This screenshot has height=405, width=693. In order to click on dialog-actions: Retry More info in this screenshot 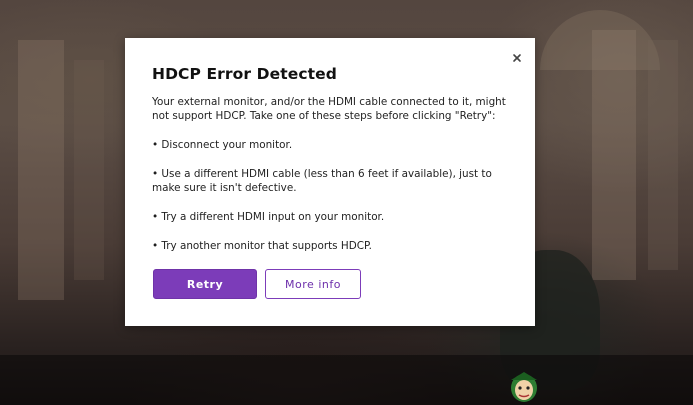, I will do `click(257, 284)`.